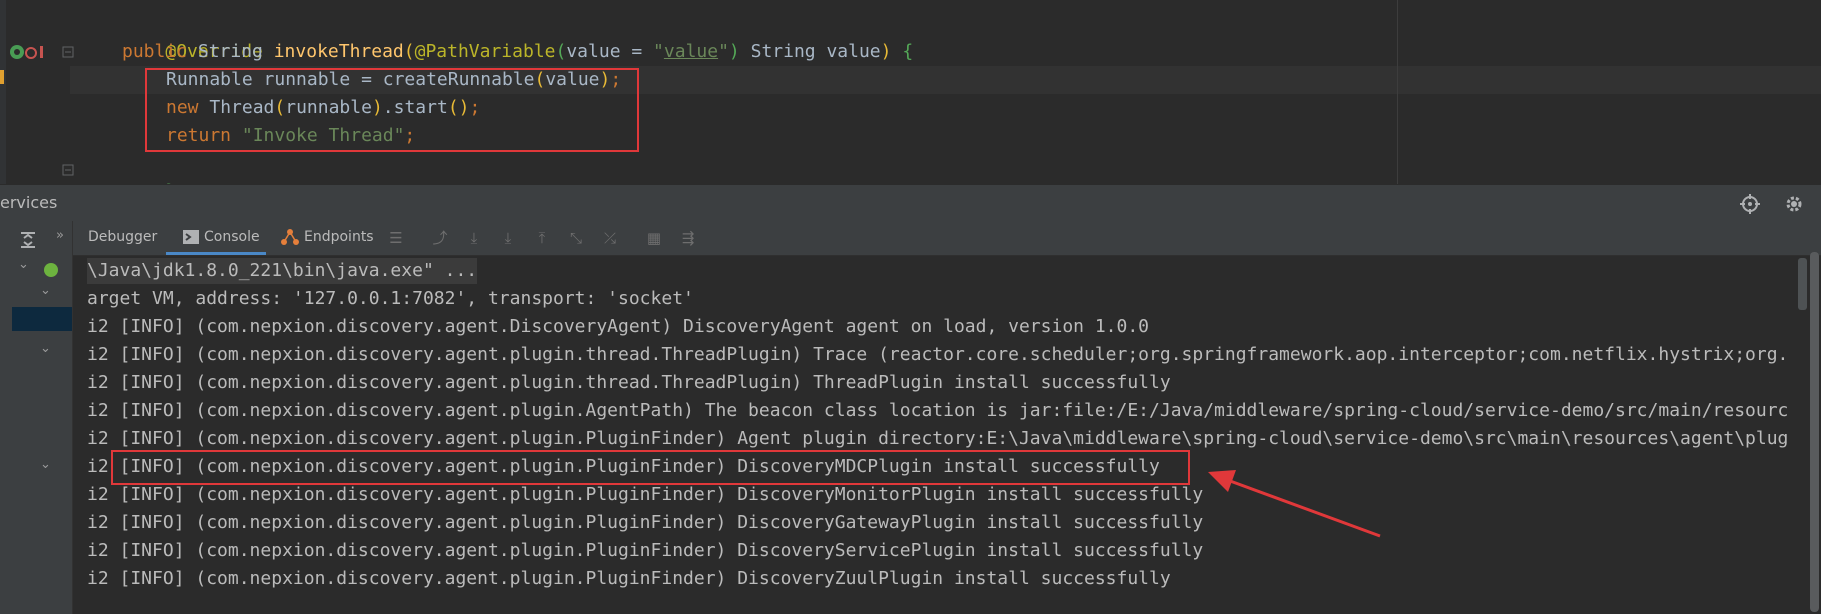  I want to click on evaluate-expression-icon: ▦, so click(654, 238).